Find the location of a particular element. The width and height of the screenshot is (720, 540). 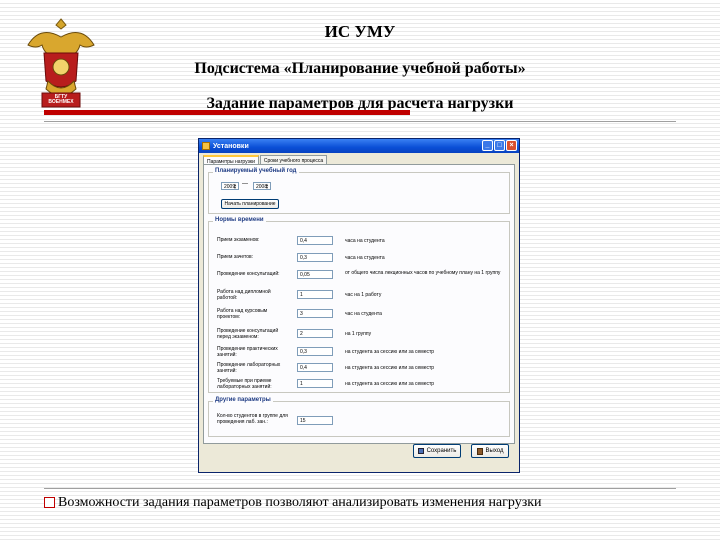

window-titlebar: Установки _ □ × is located at coordinates (359, 146).